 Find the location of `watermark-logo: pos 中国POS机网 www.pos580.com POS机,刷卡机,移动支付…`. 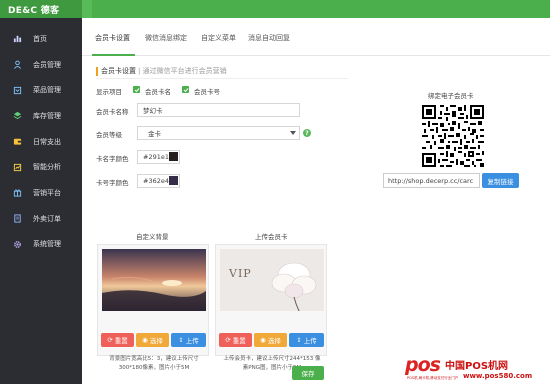

watermark-logo: pos 中国POS机网 www.pos580.com POS机,刷卡机,移动支付… is located at coordinates (477, 369).